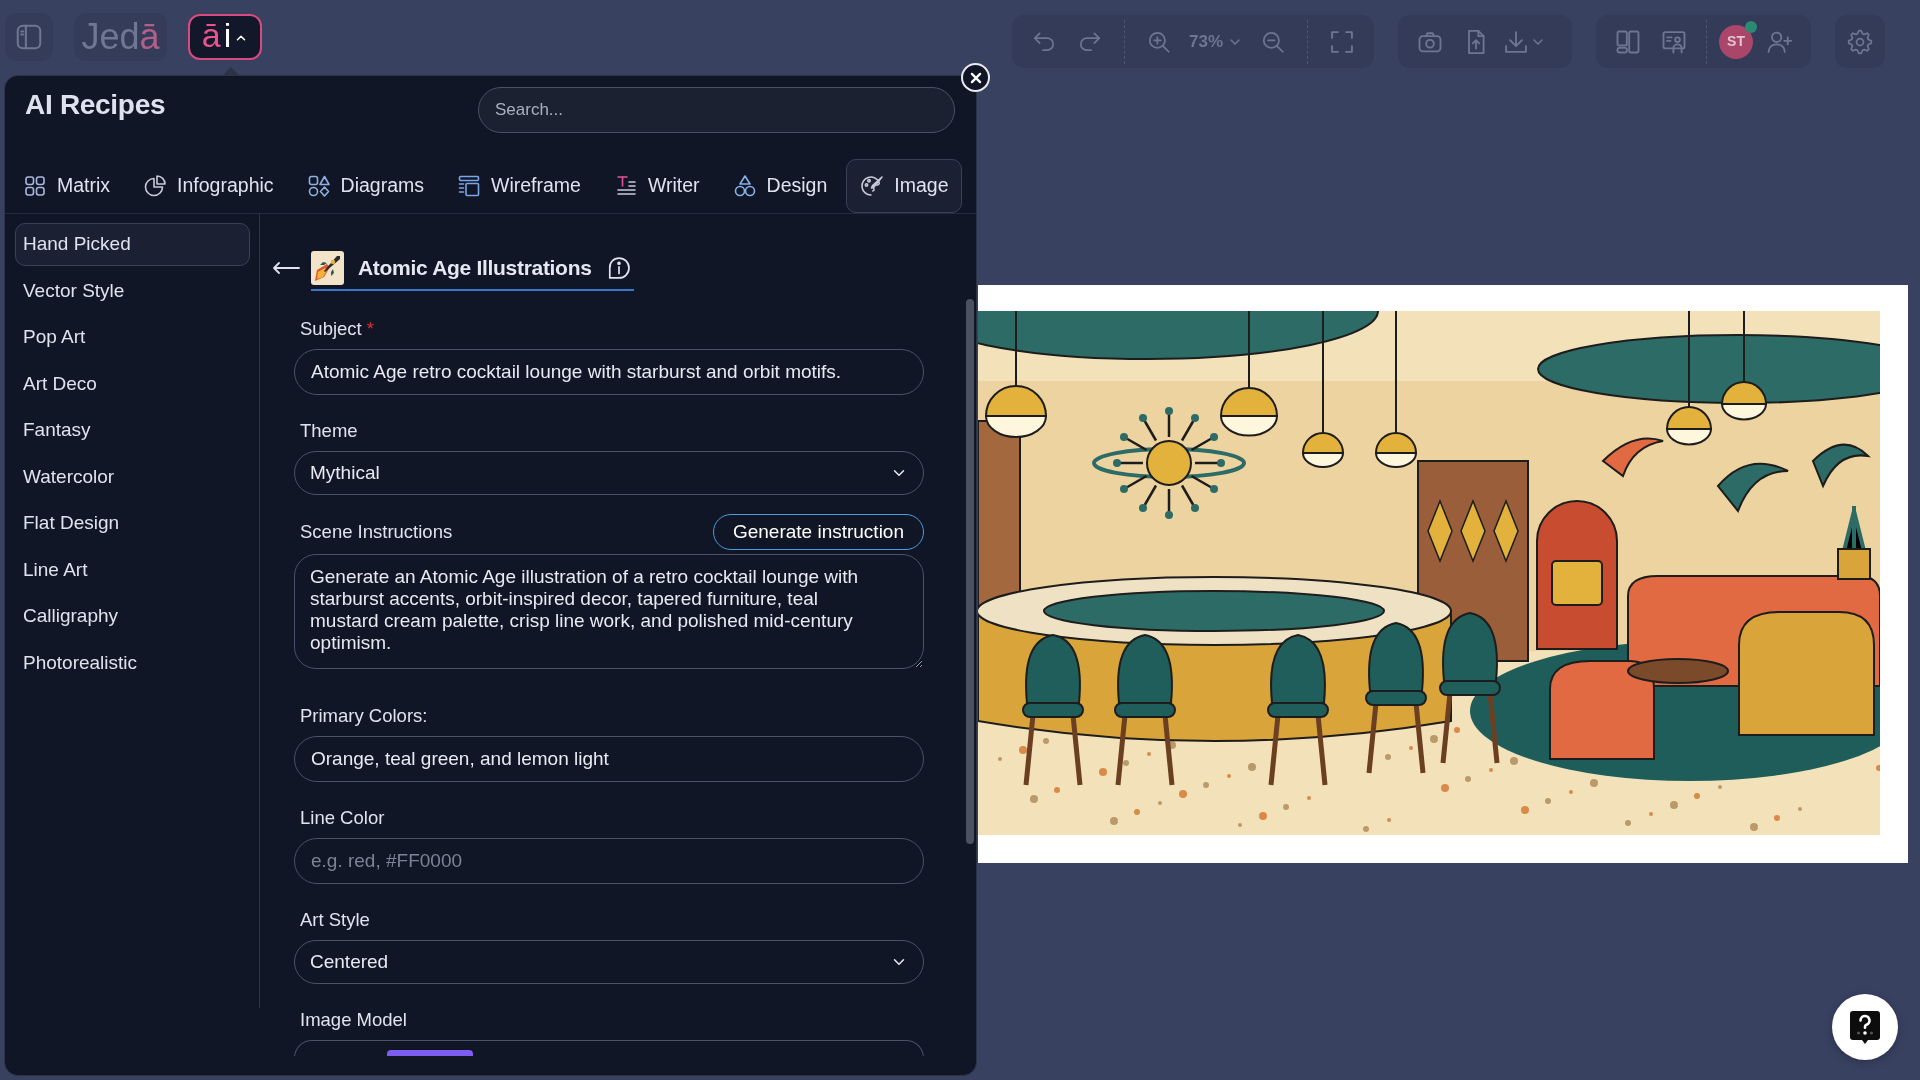 This screenshot has height=1080, width=1920. Describe the element at coordinates (376, 532) in the screenshot. I see `field-label: Scene Instructions` at that location.